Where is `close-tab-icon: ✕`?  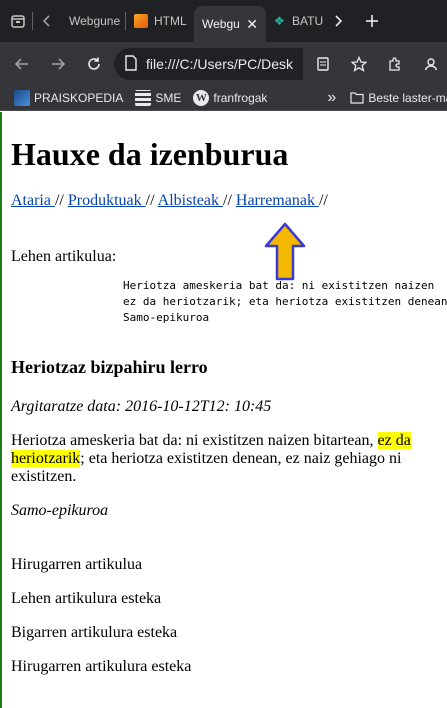 close-tab-icon: ✕ is located at coordinates (252, 24).